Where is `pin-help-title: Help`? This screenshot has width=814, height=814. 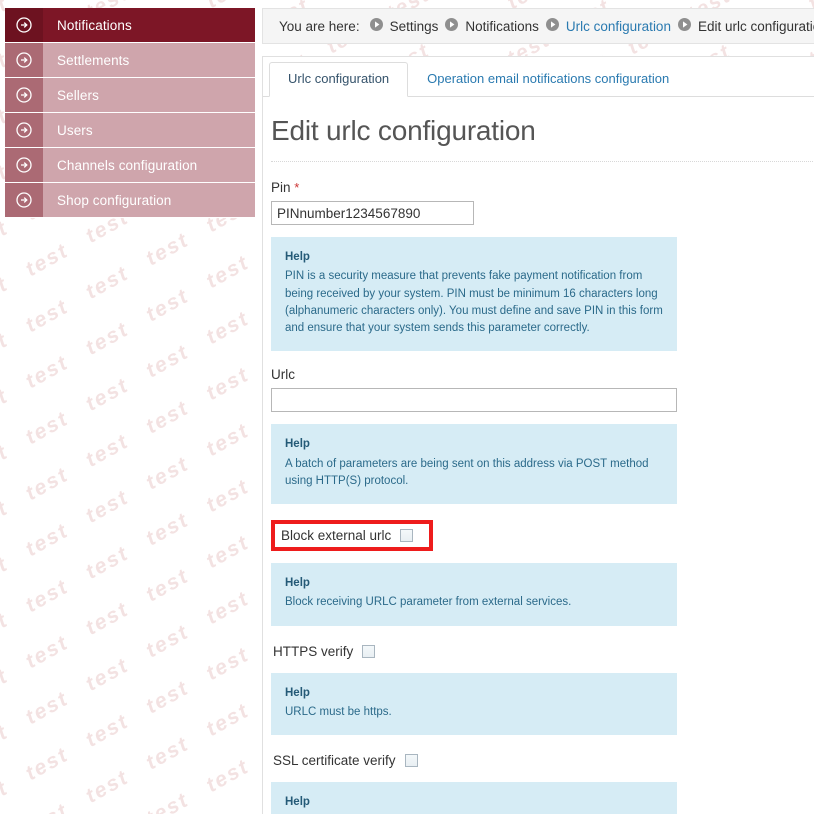 pin-help-title: Help is located at coordinates (297, 257).